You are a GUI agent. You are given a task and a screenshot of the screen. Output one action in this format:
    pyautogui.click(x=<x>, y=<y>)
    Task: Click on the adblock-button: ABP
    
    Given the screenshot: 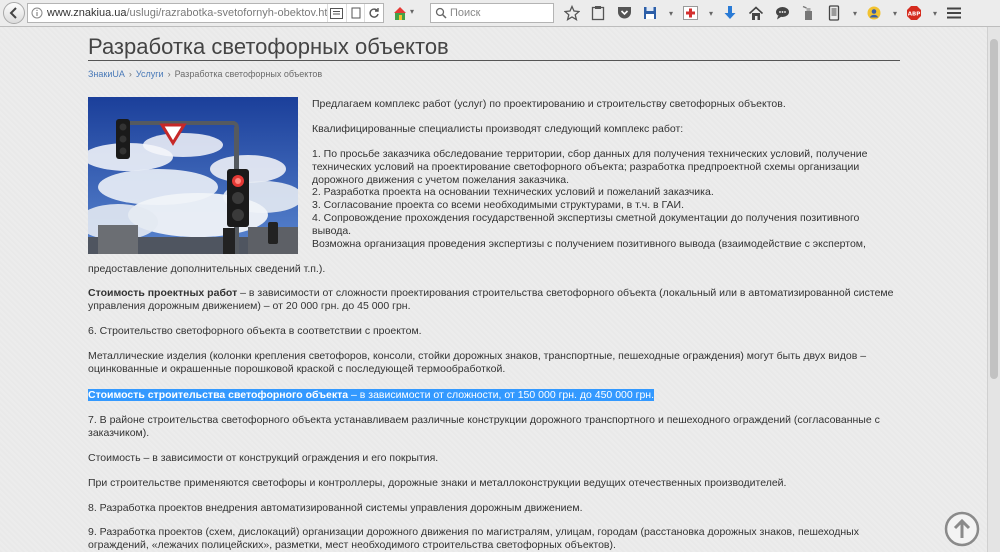 What is the action you would take?
    pyautogui.click(x=914, y=13)
    